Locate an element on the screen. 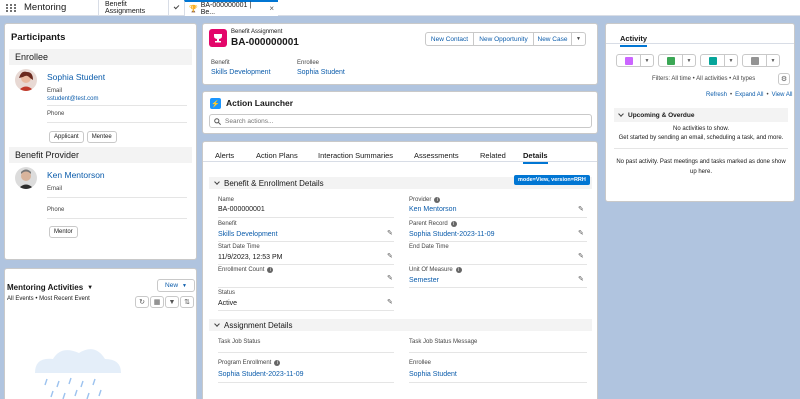  enrollee-field-link: Sophia Student is located at coordinates (321, 72).